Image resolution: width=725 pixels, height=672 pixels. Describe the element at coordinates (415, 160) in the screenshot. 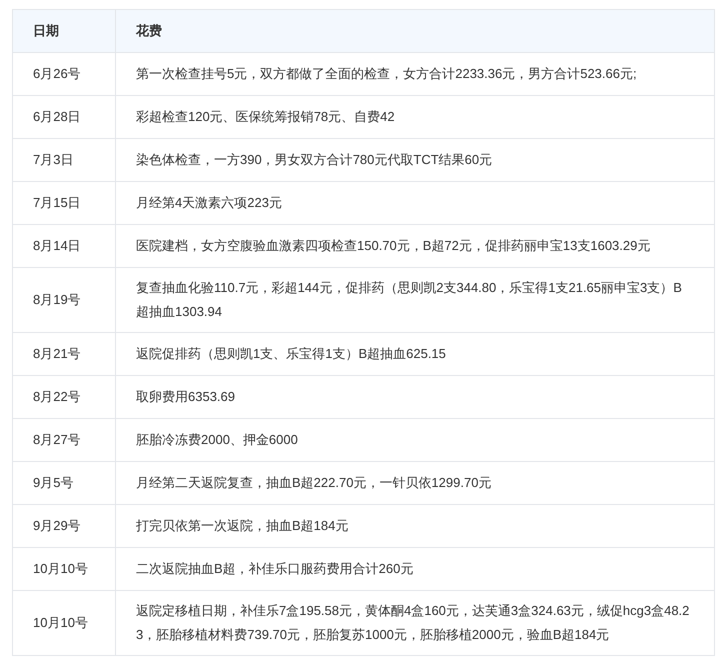

I see `table-cell: 染色体检查，一方390，男女双方合计780元代取TCT结果60元` at that location.